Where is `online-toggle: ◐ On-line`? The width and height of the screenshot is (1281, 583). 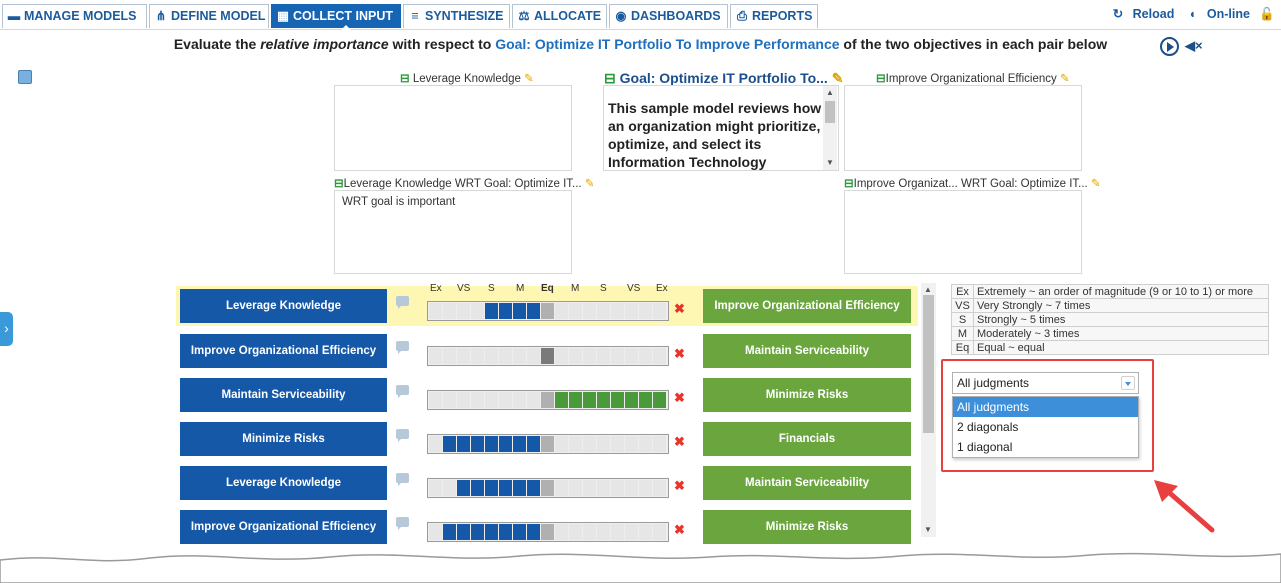 online-toggle: ◐ On-line is located at coordinates (1217, 14).